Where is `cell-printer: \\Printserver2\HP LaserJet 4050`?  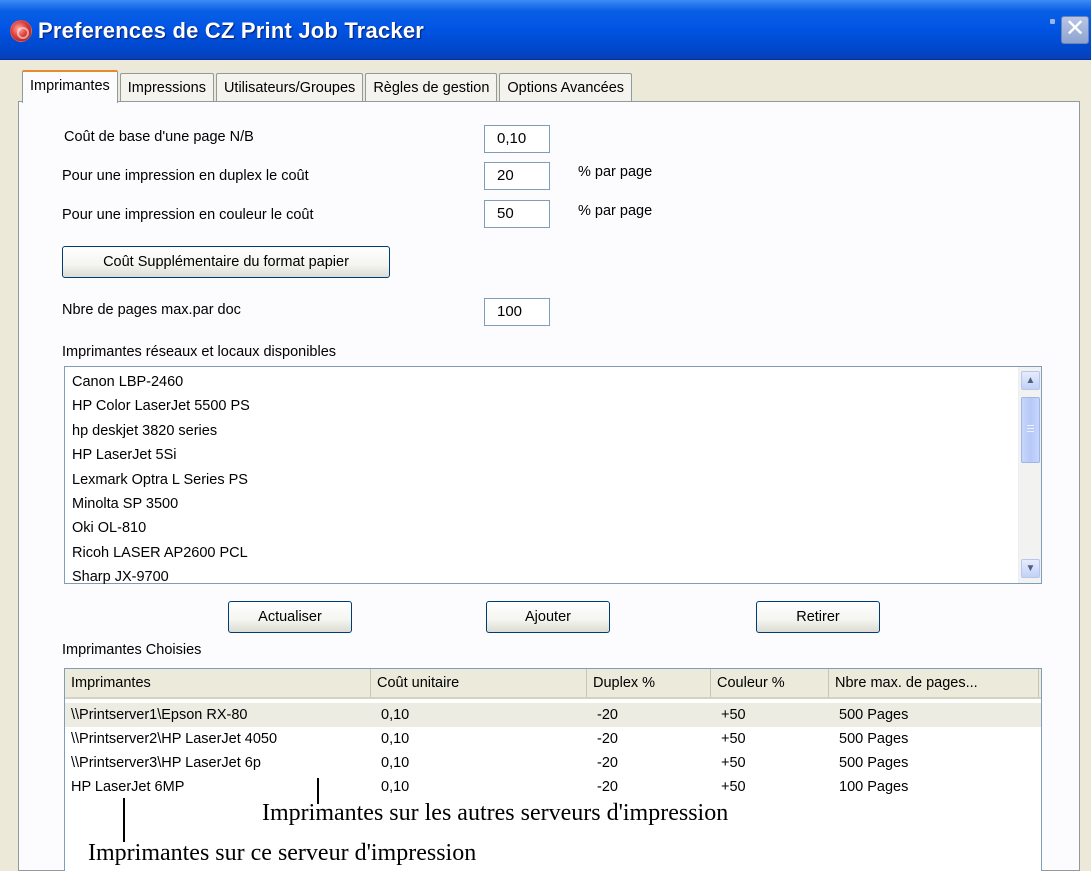
cell-printer: \\Printserver2\HP LaserJet 4050 is located at coordinates (174, 739).